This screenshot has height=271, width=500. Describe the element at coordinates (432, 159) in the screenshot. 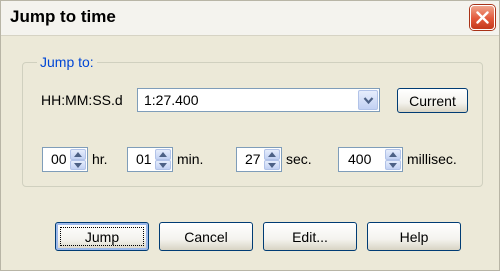

I see `milliseconds-unit-label: millisec.` at that location.